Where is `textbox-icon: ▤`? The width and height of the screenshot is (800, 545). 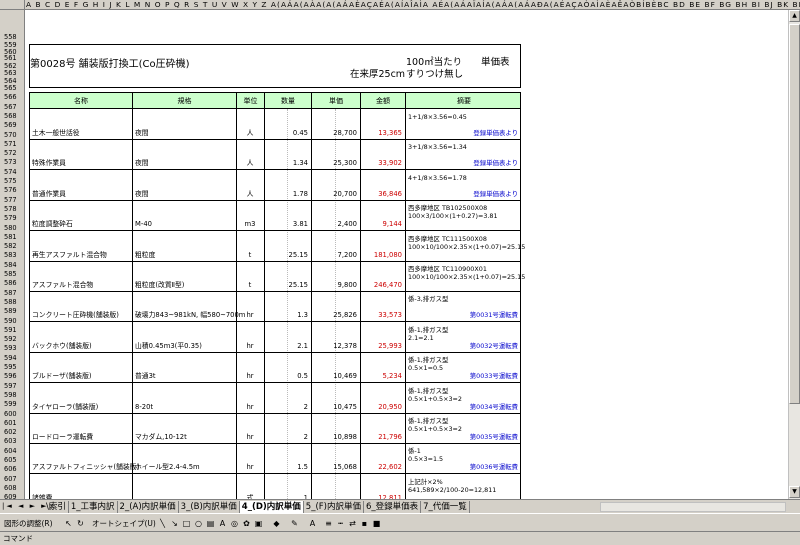 textbox-icon: ▤ is located at coordinates (210, 523).